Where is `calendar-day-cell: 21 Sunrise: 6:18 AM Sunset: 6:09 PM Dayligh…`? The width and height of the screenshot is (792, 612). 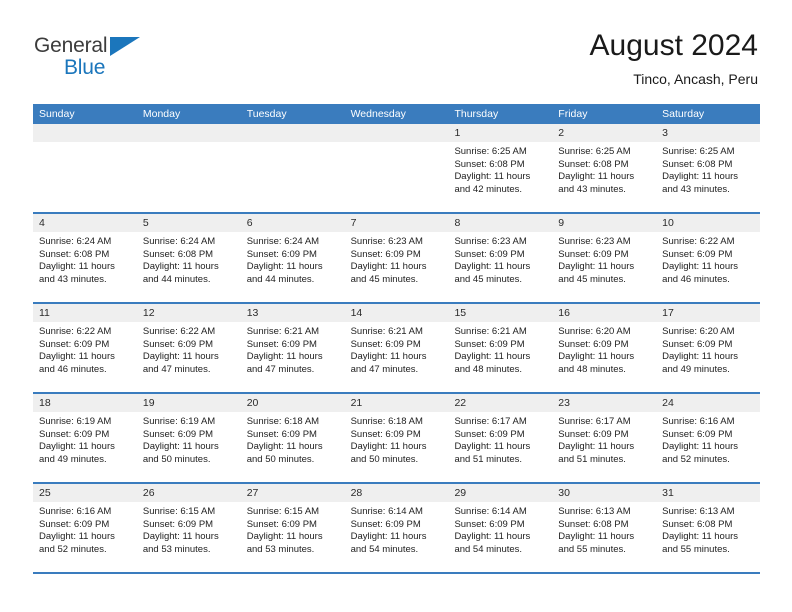 calendar-day-cell: 21 Sunrise: 6:18 AM Sunset: 6:09 PM Dayligh… is located at coordinates (396, 438).